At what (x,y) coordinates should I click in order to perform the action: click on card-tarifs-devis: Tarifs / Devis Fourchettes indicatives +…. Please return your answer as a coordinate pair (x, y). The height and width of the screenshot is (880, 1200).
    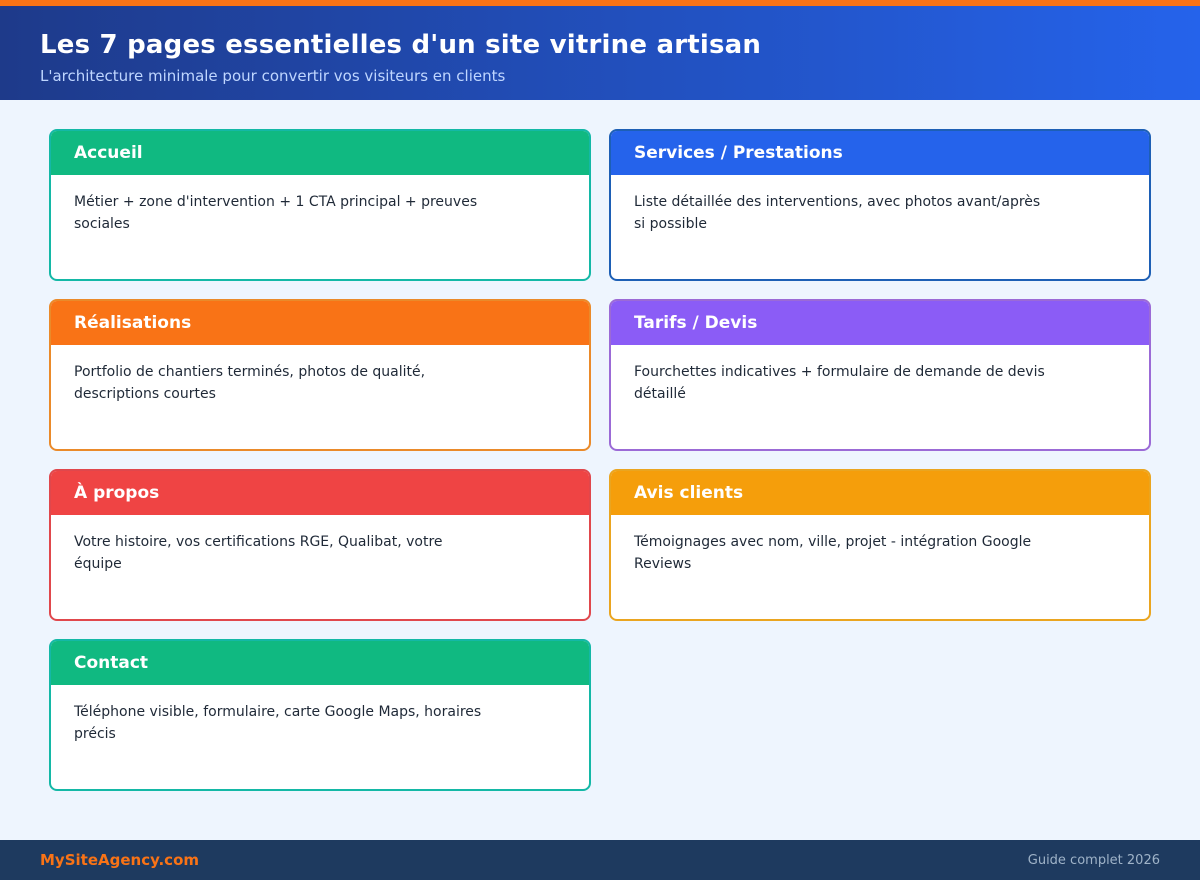
    Looking at the image, I should click on (880, 375).